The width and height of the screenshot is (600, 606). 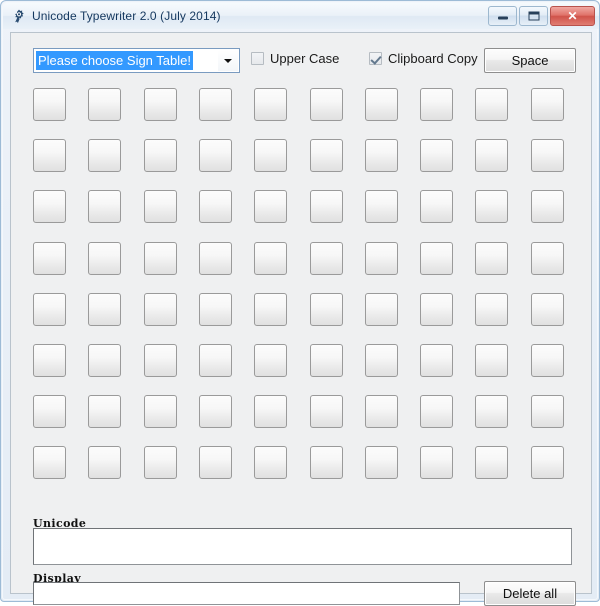 I want to click on window-controls: ✕, so click(x=541, y=16).